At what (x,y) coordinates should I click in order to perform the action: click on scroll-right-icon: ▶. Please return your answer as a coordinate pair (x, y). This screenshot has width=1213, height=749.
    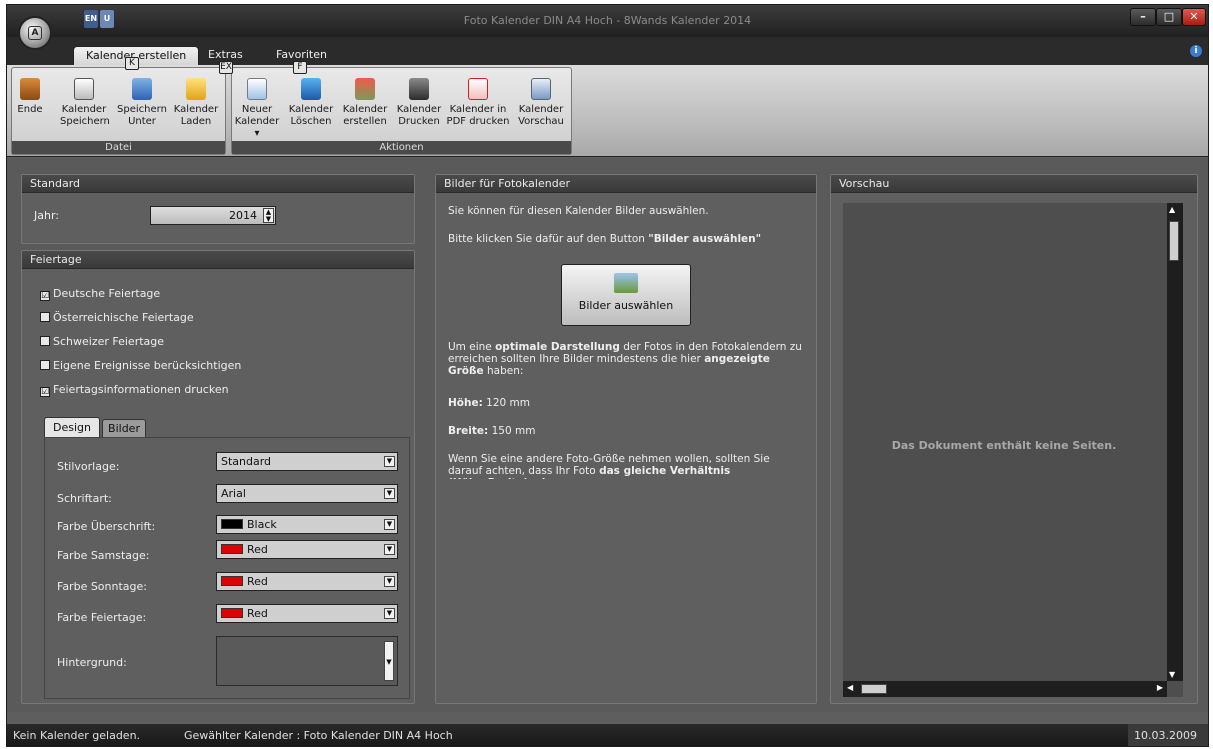
    Looking at the image, I should click on (1160, 687).